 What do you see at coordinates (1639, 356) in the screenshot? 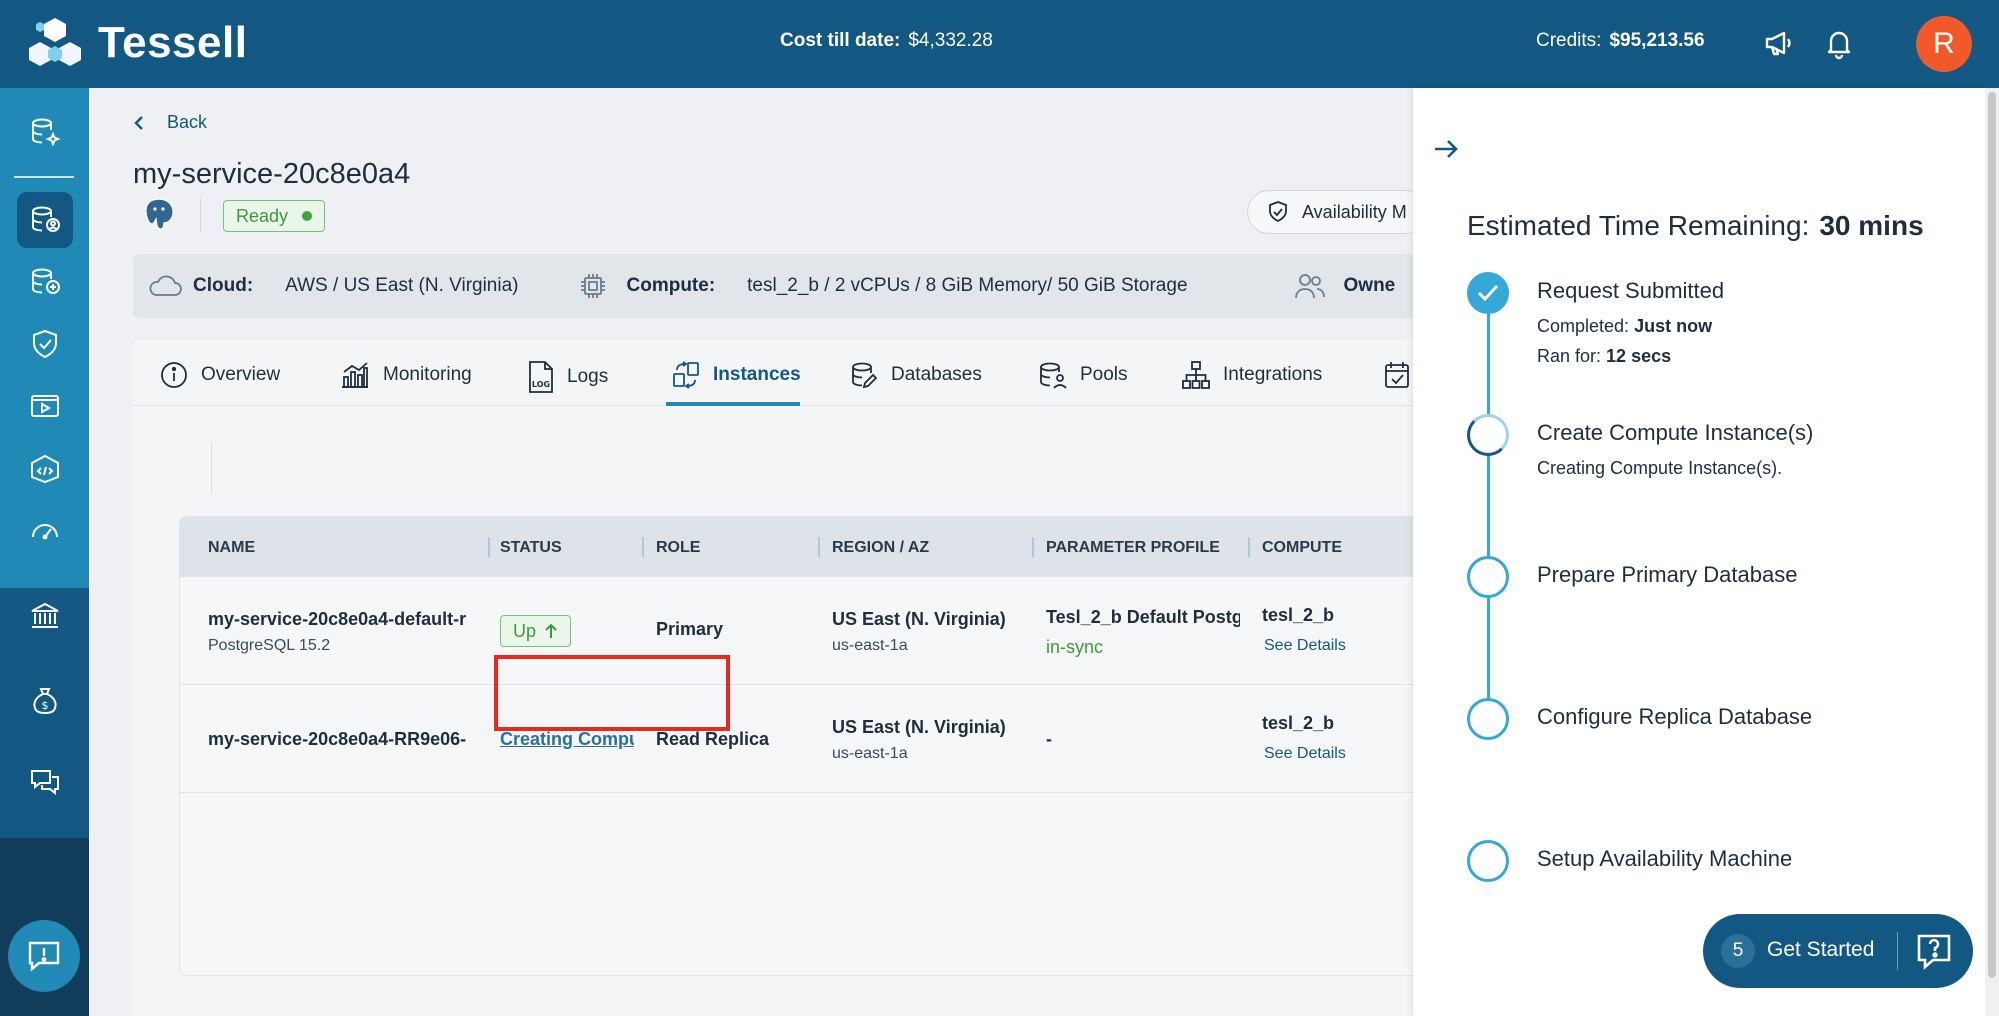
I see `ran-for-value: 12 secs` at bounding box center [1639, 356].